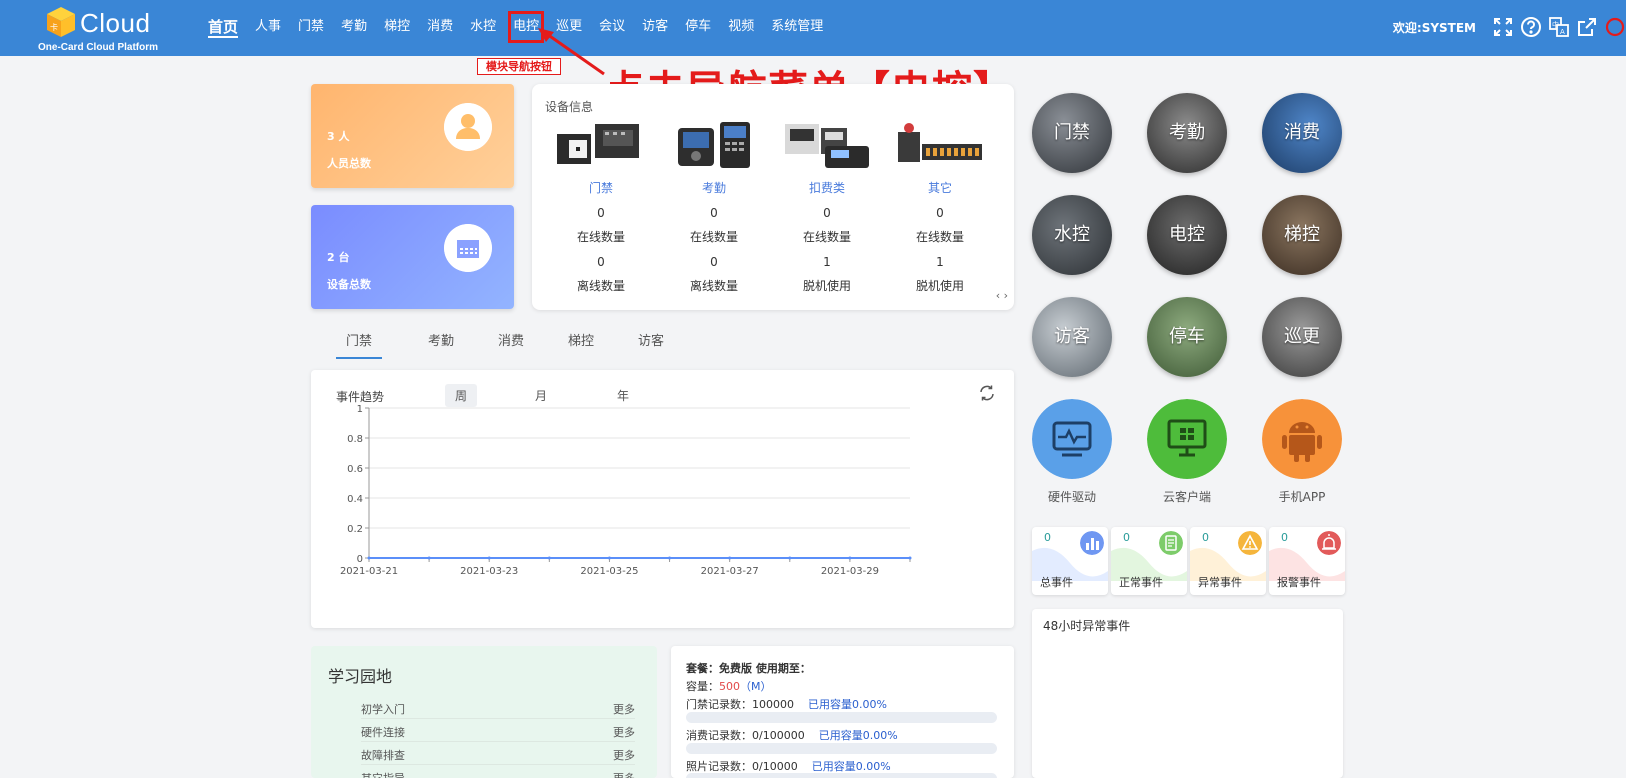  What do you see at coordinates (338, 136) in the screenshot?
I see `people-total-value: 3 人` at bounding box center [338, 136].